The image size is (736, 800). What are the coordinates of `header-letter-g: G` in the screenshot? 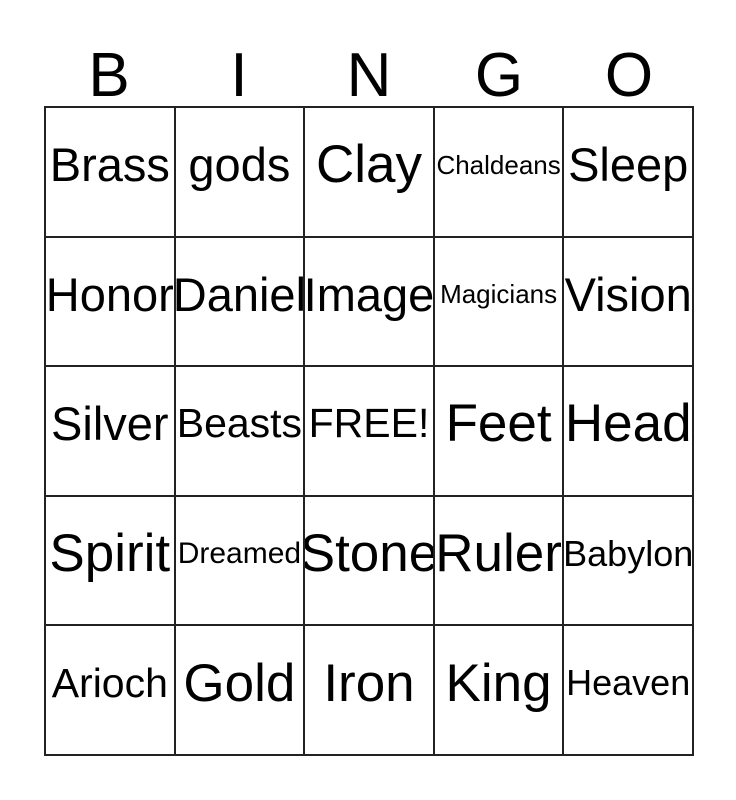 It's located at (499, 76).